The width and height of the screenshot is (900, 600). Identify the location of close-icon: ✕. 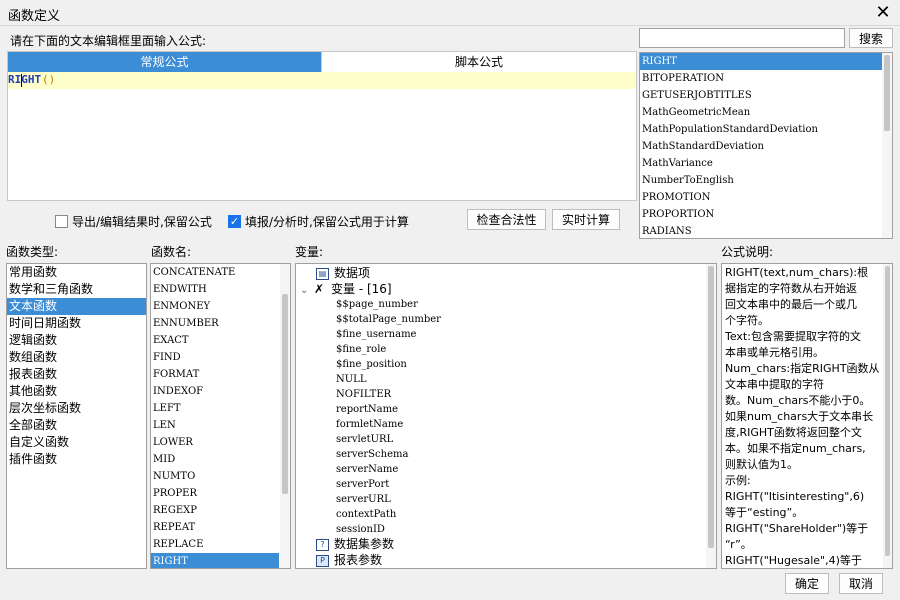
(883, 13).